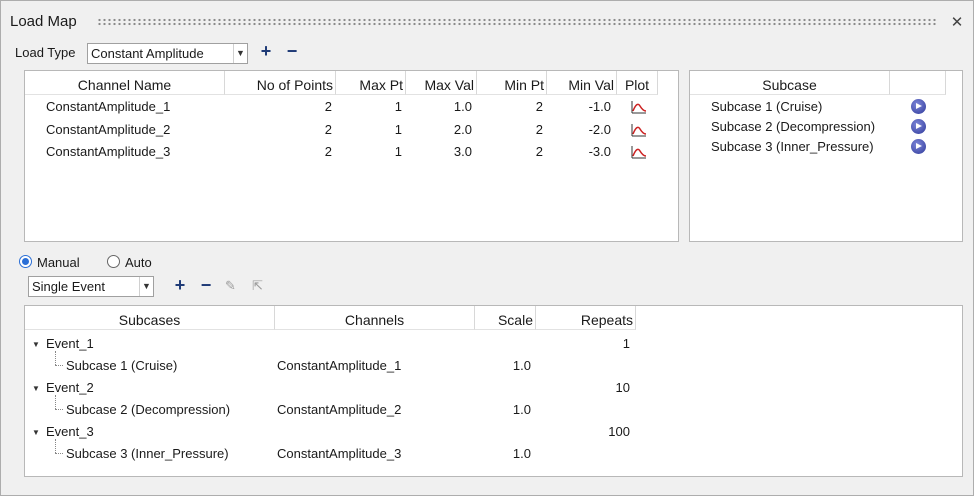  Describe the element at coordinates (138, 262) in the screenshot. I see `auto-label: Auto` at that location.